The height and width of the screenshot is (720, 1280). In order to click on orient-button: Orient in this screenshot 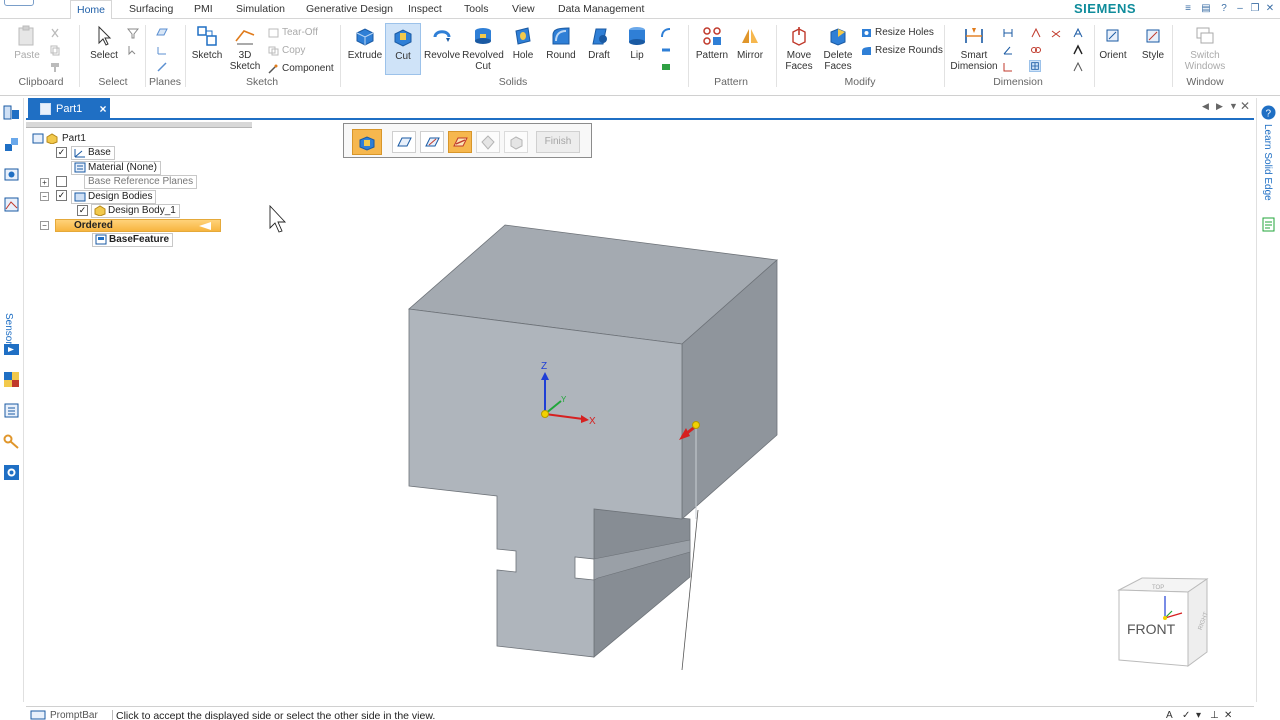, I will do `click(1113, 43)`.